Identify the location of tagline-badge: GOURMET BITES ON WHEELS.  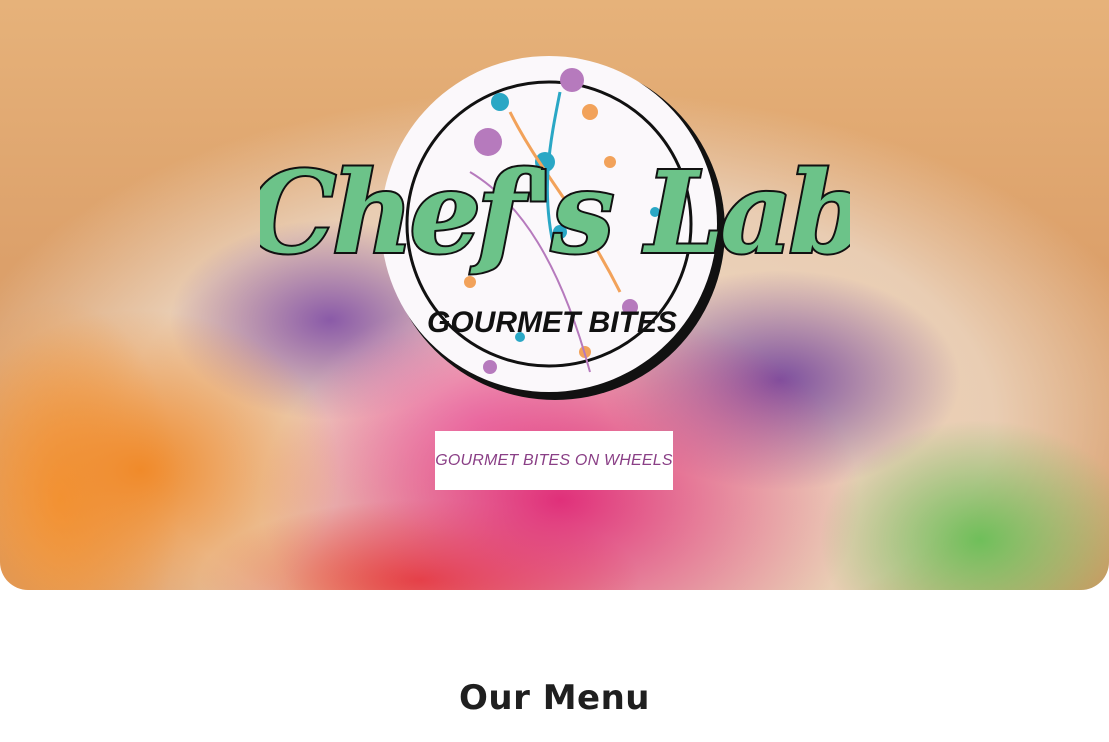
(554, 460).